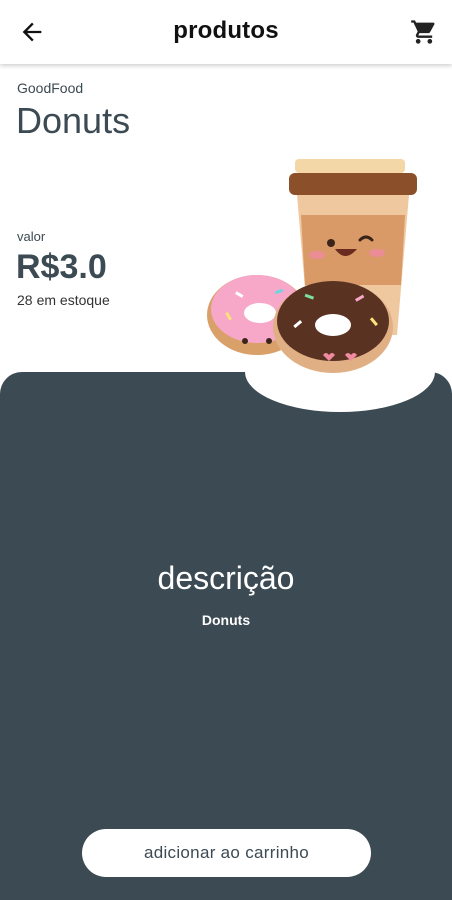 Image resolution: width=452 pixels, height=900 pixels. Describe the element at coordinates (333, 327) in the screenshot. I see `chocolate-donut-icon` at that location.